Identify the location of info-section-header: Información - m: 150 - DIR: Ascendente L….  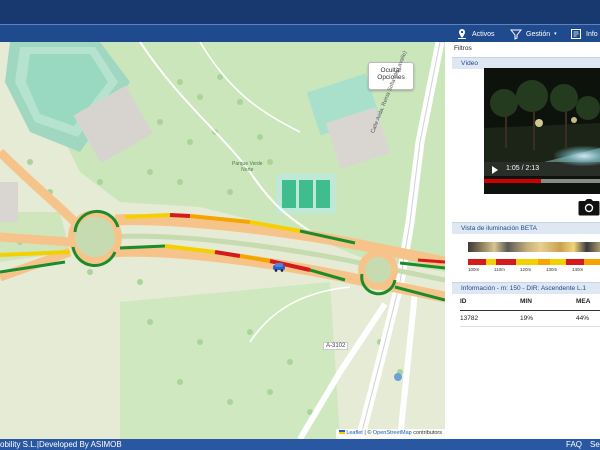
(526, 288).